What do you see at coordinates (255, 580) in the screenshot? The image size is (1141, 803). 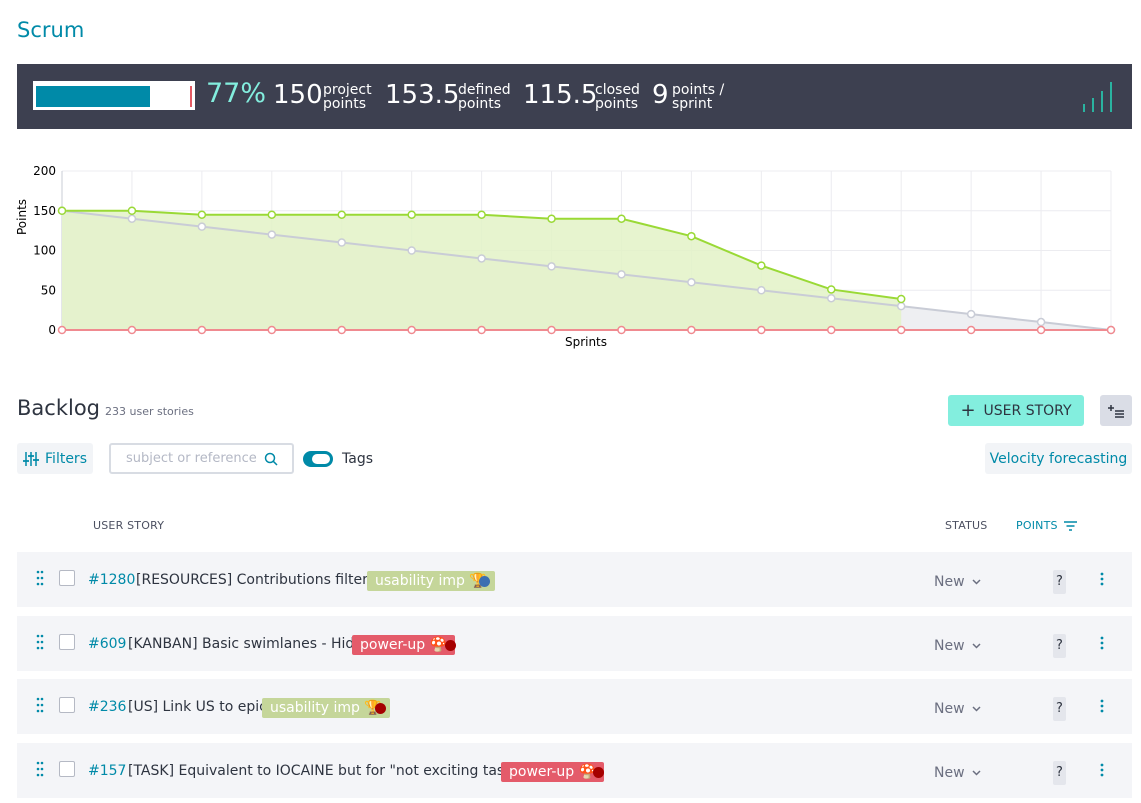 I see `user-story-subject: [RESOURCES] Contributions filters` at bounding box center [255, 580].